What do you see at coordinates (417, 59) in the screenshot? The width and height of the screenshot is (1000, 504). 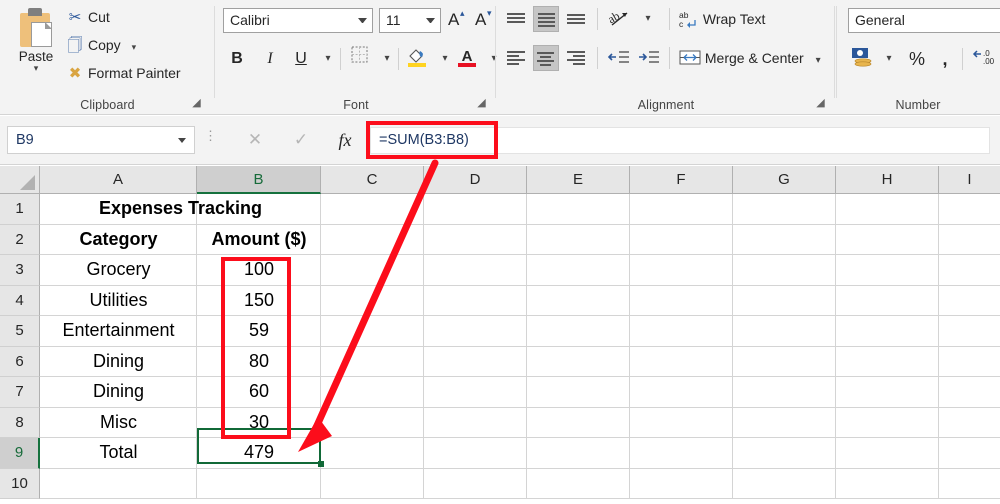 I see `fill-color-button` at bounding box center [417, 59].